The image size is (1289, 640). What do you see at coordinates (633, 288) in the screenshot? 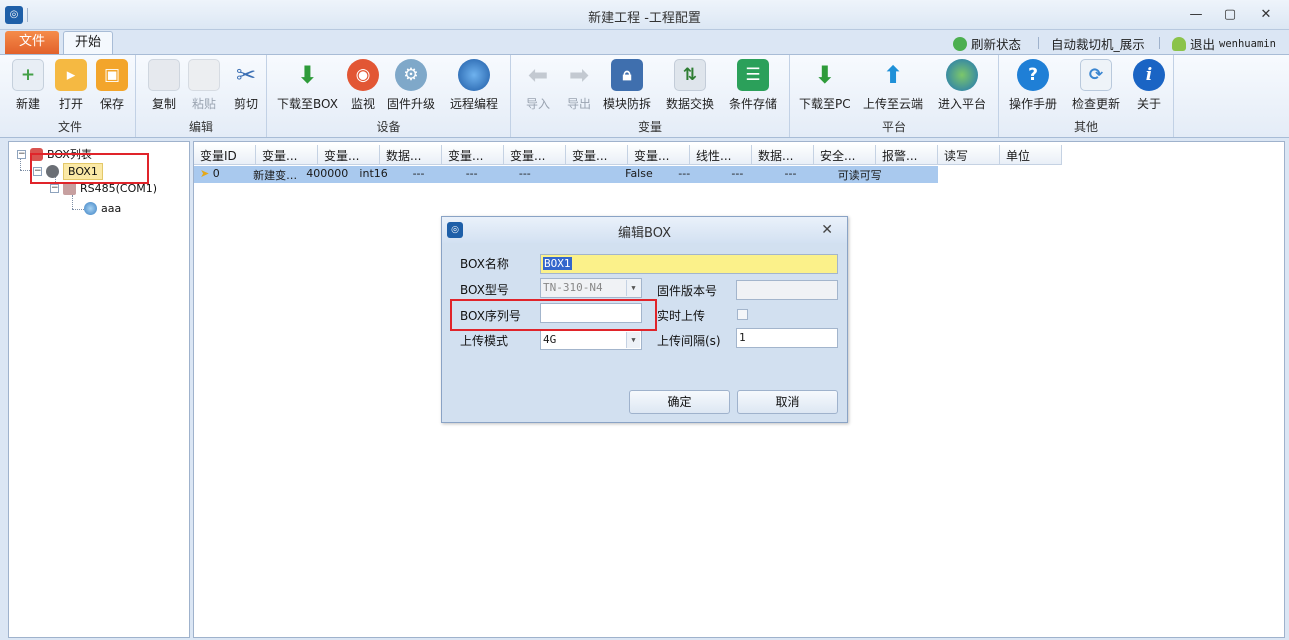
I see `chevron-down-icon: ▼` at bounding box center [633, 288].